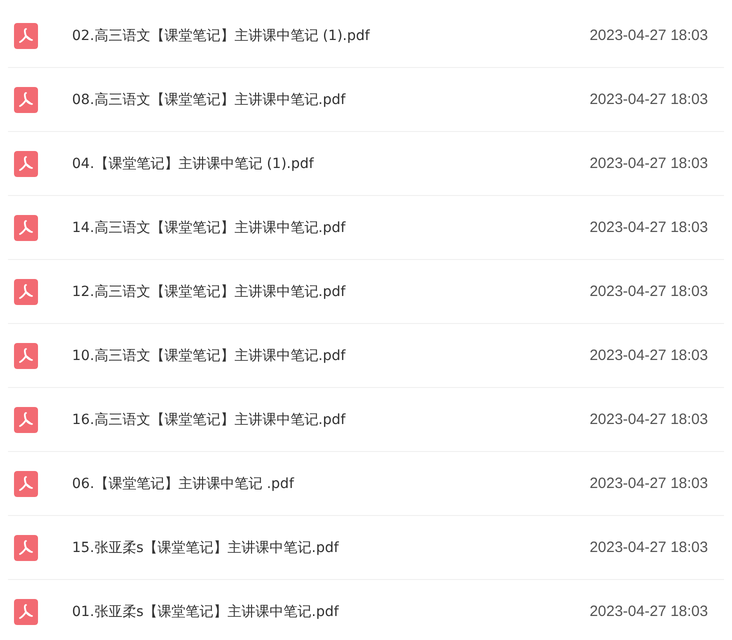 This screenshot has height=640, width=732. I want to click on file-name: 06.【课堂笔记】主讲课中笔记 .pdf, so click(331, 483).